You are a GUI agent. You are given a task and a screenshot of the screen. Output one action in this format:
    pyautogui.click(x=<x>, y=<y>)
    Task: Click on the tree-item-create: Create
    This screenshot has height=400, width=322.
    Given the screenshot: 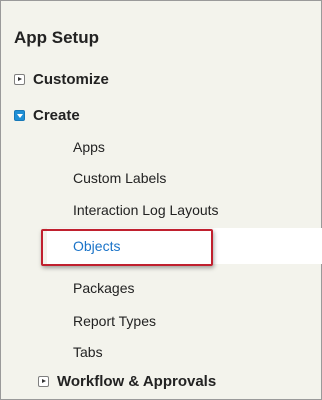 What is the action you would take?
    pyautogui.click(x=47, y=115)
    